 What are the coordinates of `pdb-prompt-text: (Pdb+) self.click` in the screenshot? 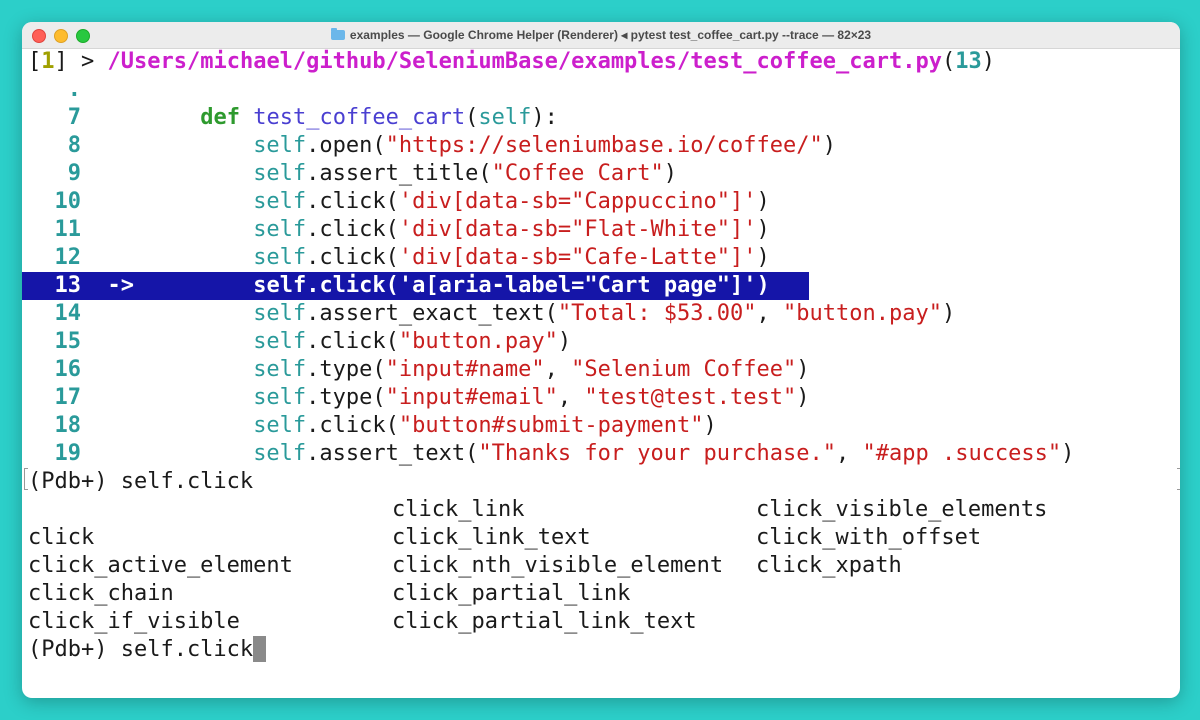 It's located at (141, 481).